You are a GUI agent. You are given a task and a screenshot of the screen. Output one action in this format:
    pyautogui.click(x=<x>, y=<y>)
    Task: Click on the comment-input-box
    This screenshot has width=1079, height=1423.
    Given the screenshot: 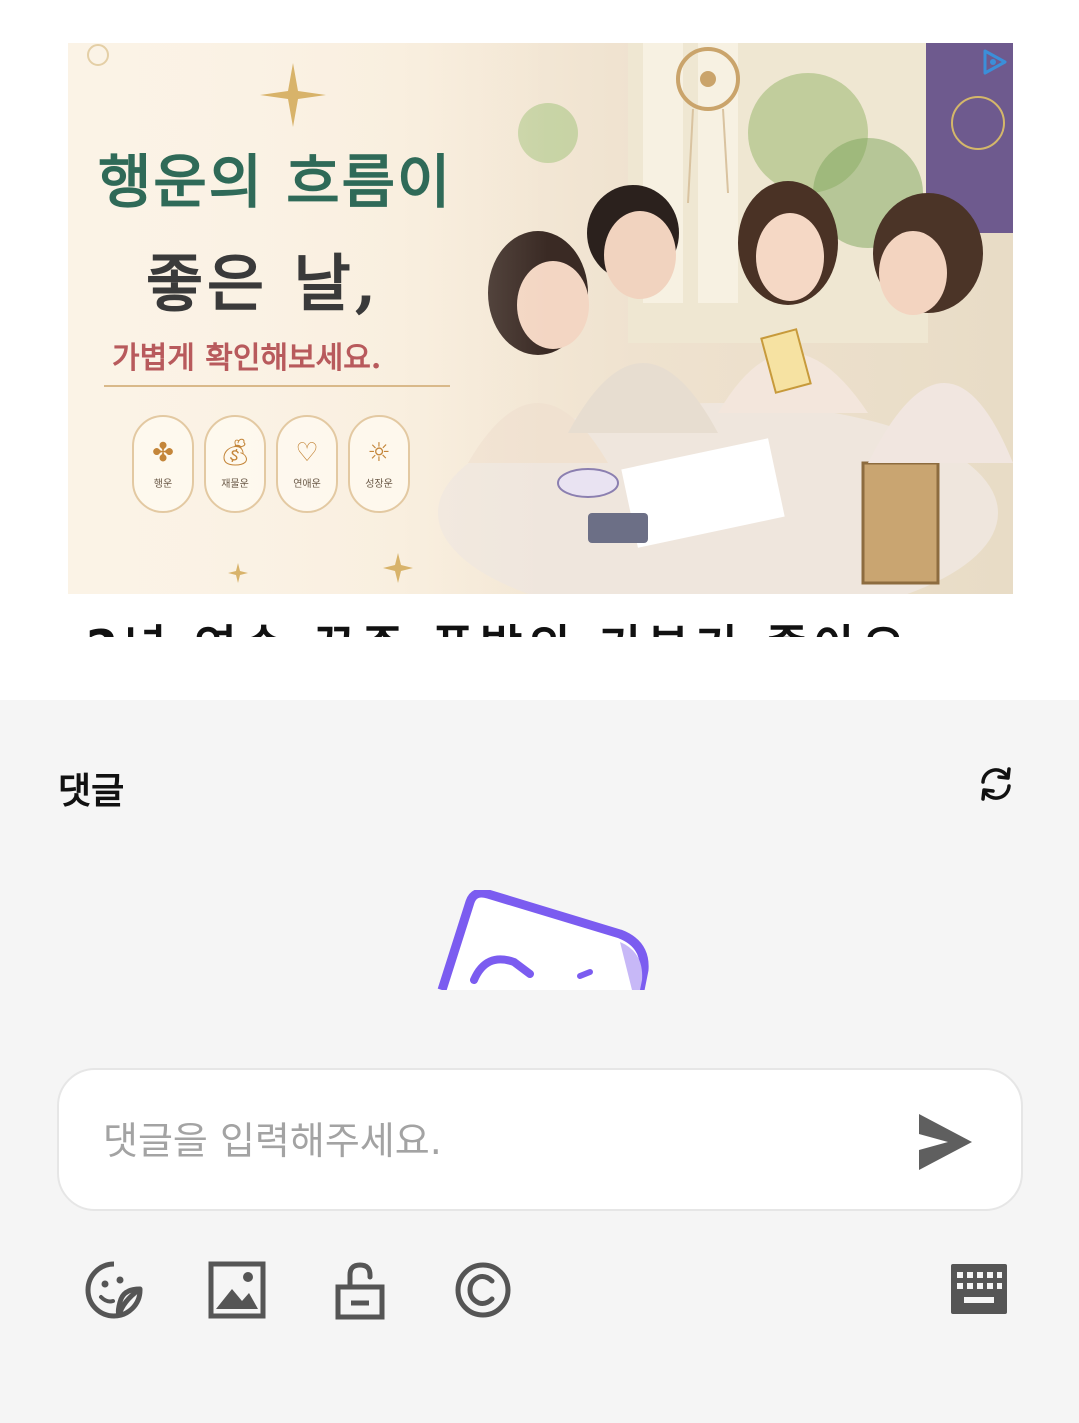 What is the action you would take?
    pyautogui.click(x=540, y=1139)
    